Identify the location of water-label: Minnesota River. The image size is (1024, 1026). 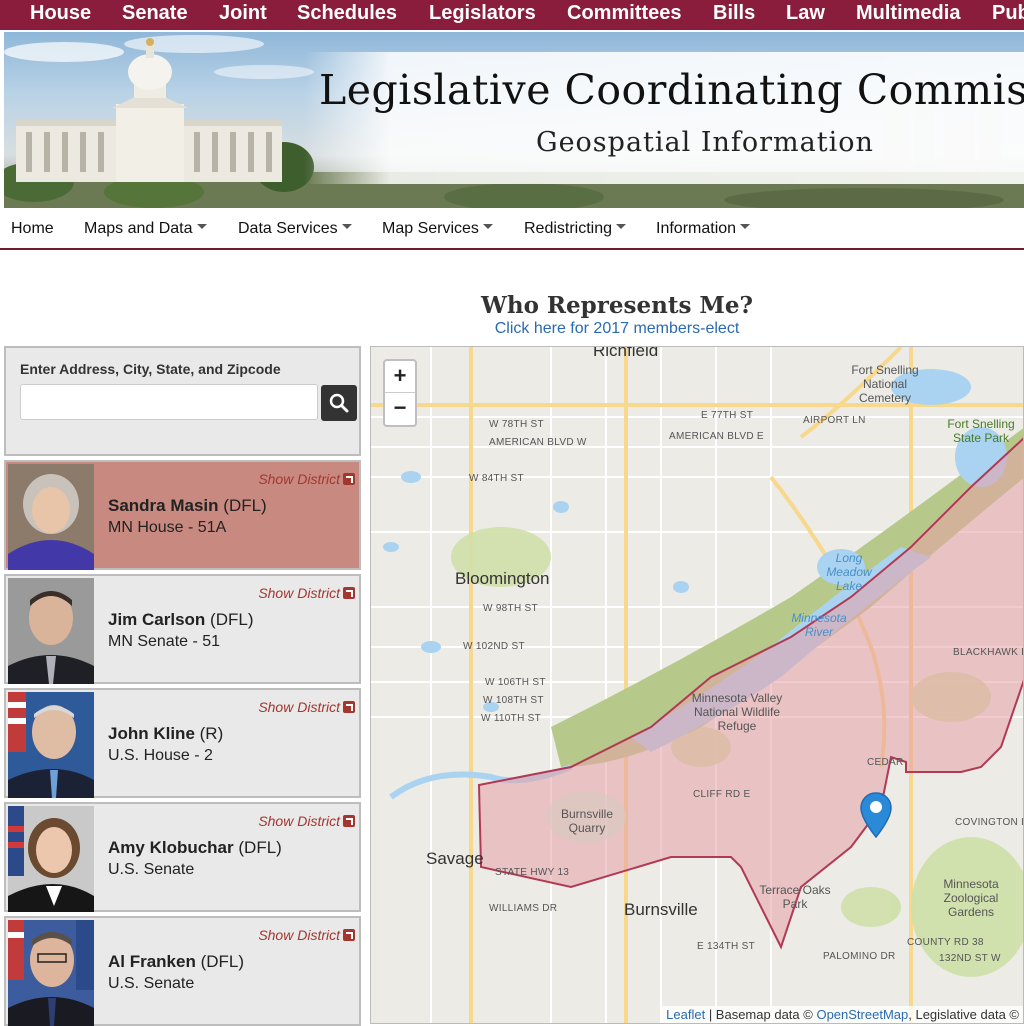
(819, 625).